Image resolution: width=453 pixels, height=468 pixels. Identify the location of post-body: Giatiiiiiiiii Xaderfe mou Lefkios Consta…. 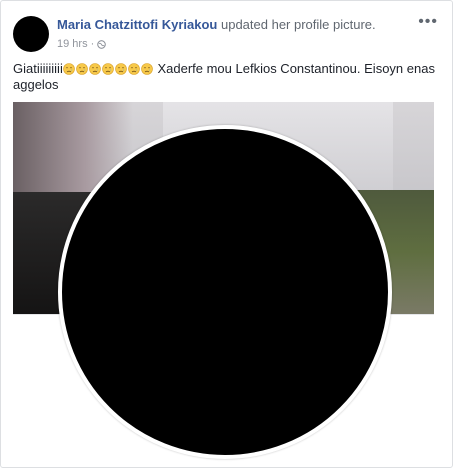
(227, 77).